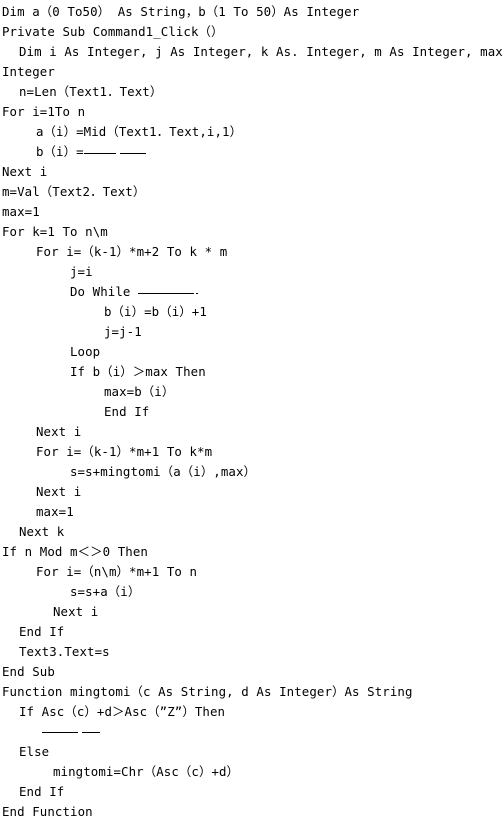 The height and width of the screenshot is (822, 503). I want to click on code-line: For i=（k-1）*m+2 To k * m, so click(251, 252).